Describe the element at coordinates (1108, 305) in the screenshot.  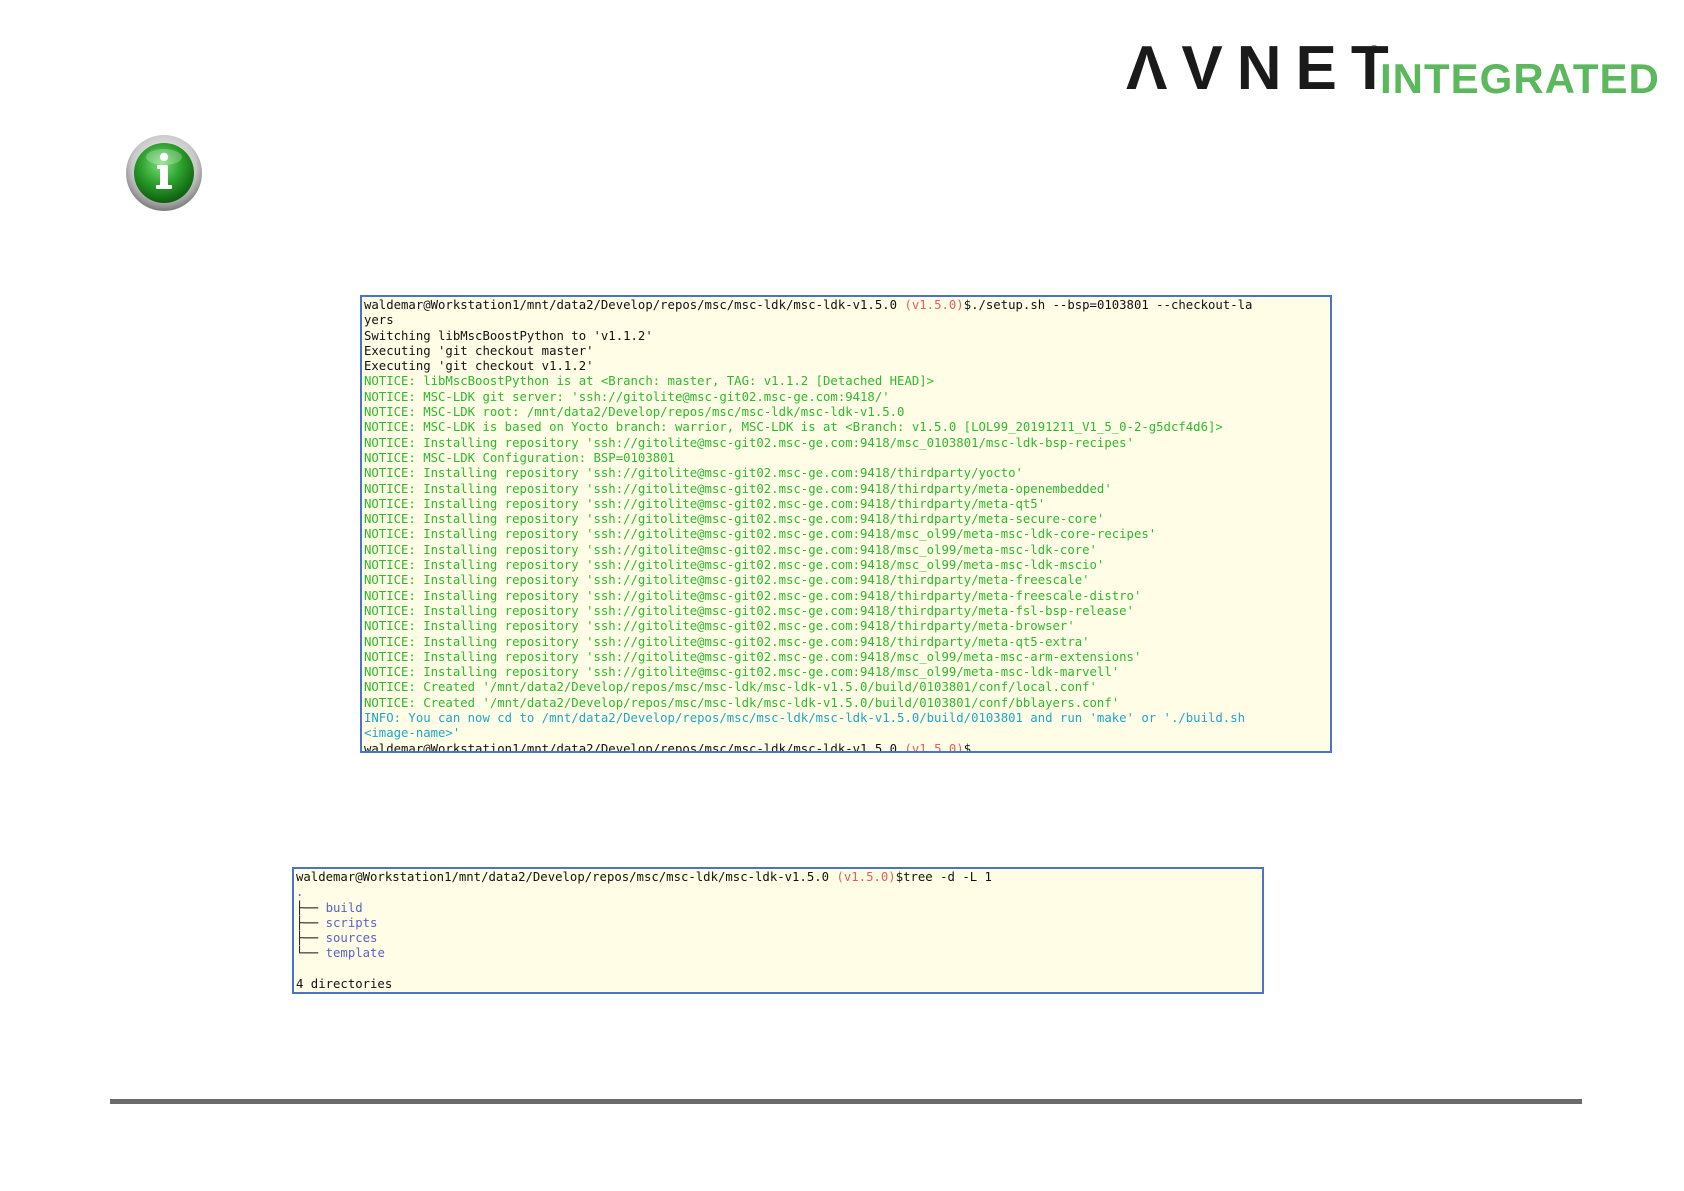
I see `terminal-text-segment: $./setup.sh --bsp=0103801 --checkout-la` at that location.